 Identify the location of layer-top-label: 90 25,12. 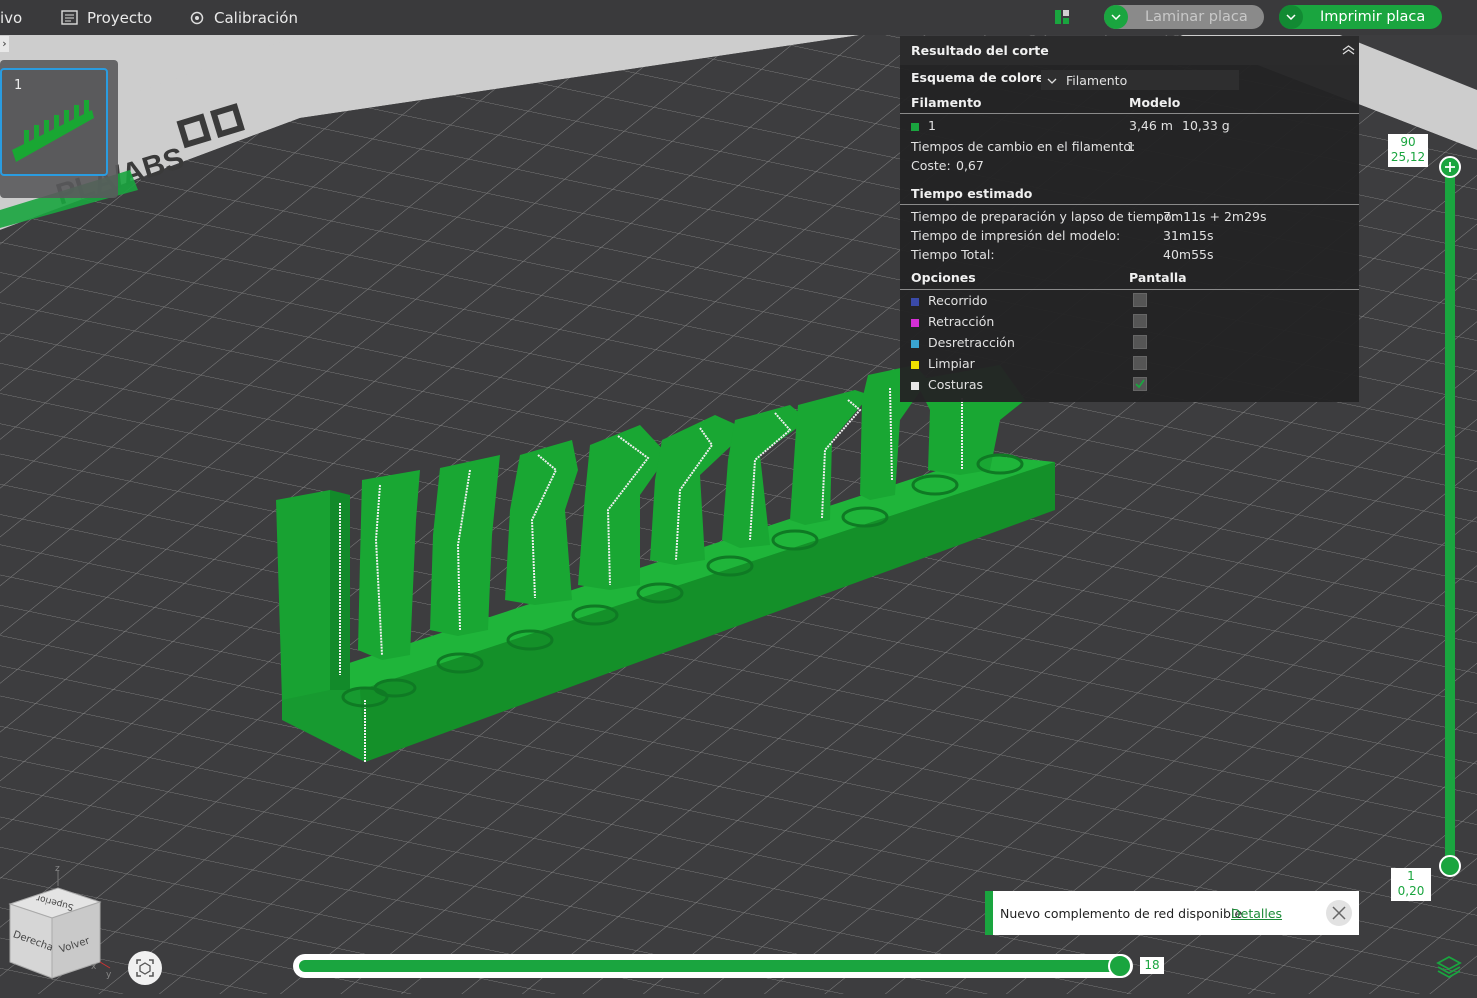
(1408, 150).